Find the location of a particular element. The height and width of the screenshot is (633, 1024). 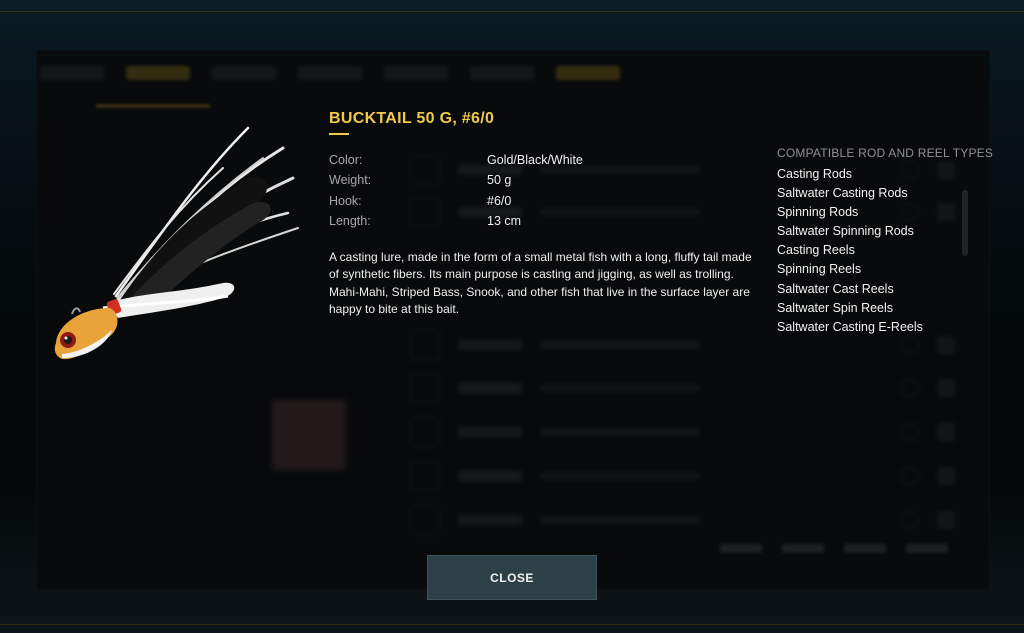

spec-hook: Hook: #6/0 is located at coordinates (489, 201).